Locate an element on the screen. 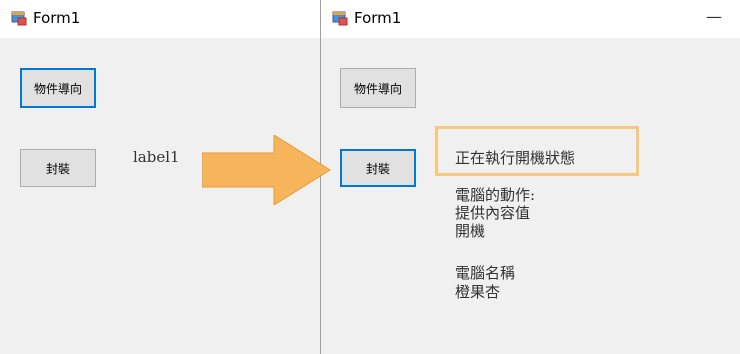 The image size is (740, 354). actions-title-label: 電腦的動作: is located at coordinates (495, 195).